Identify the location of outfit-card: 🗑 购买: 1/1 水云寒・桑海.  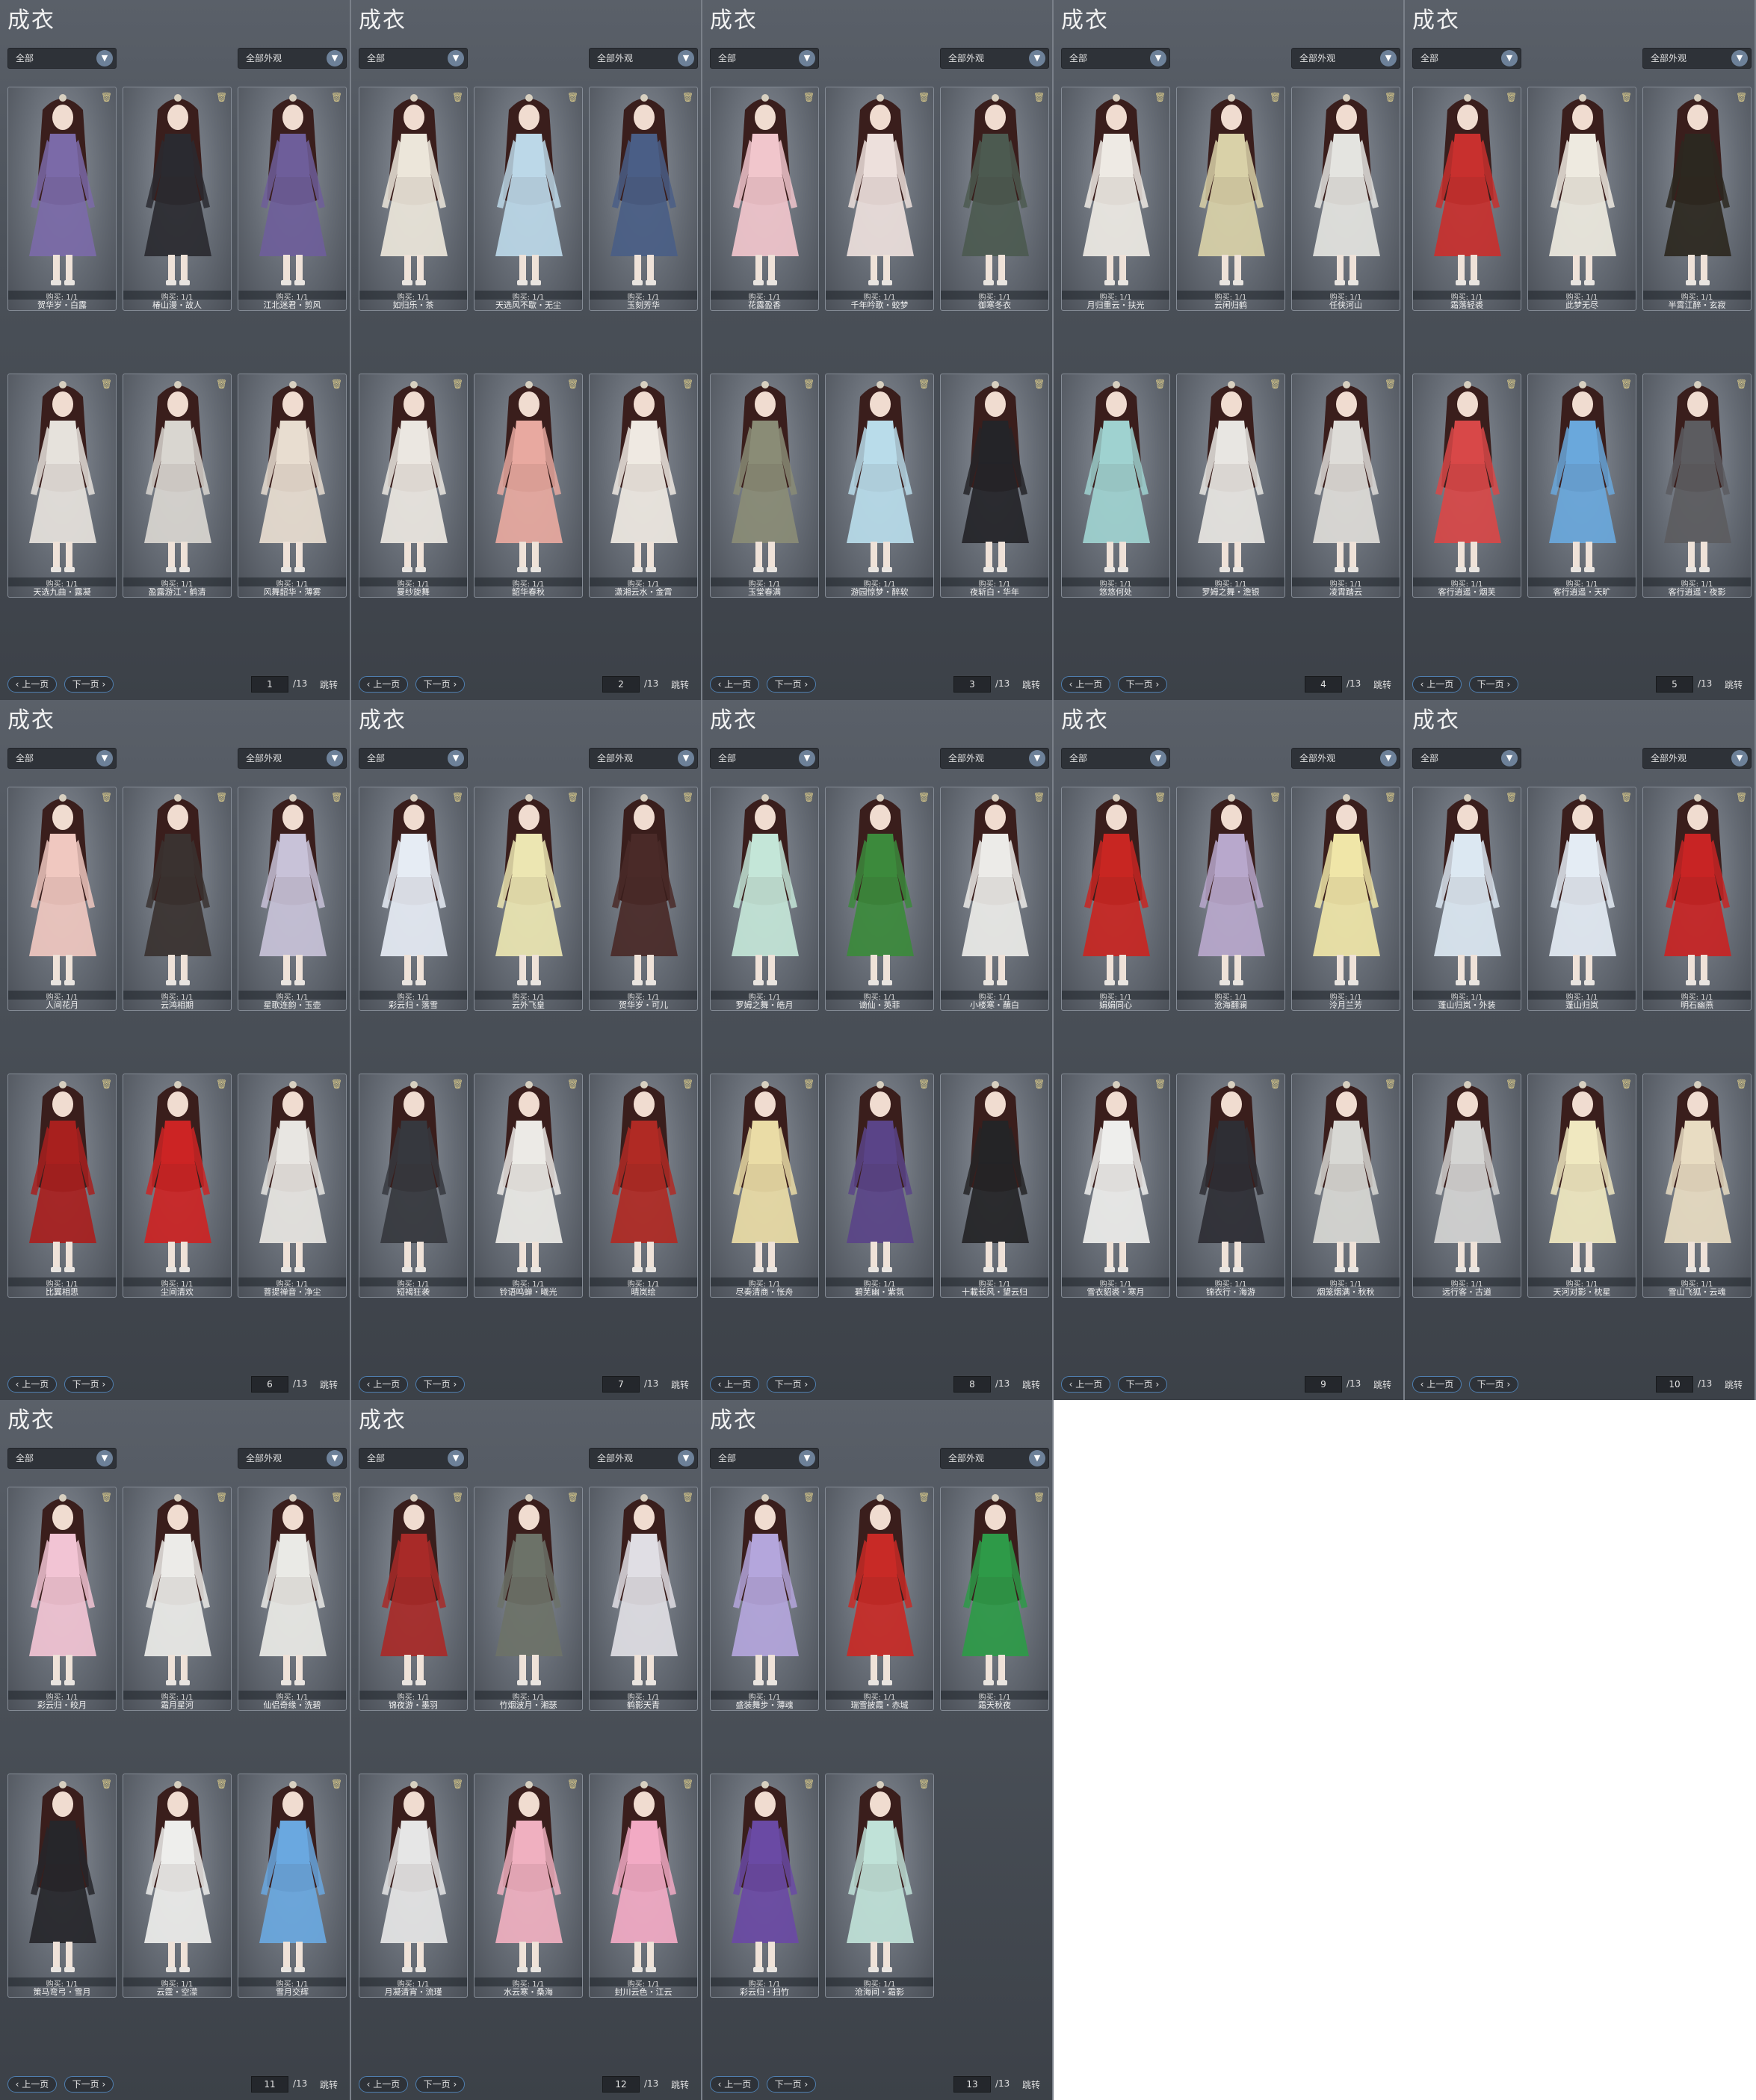
(528, 1886).